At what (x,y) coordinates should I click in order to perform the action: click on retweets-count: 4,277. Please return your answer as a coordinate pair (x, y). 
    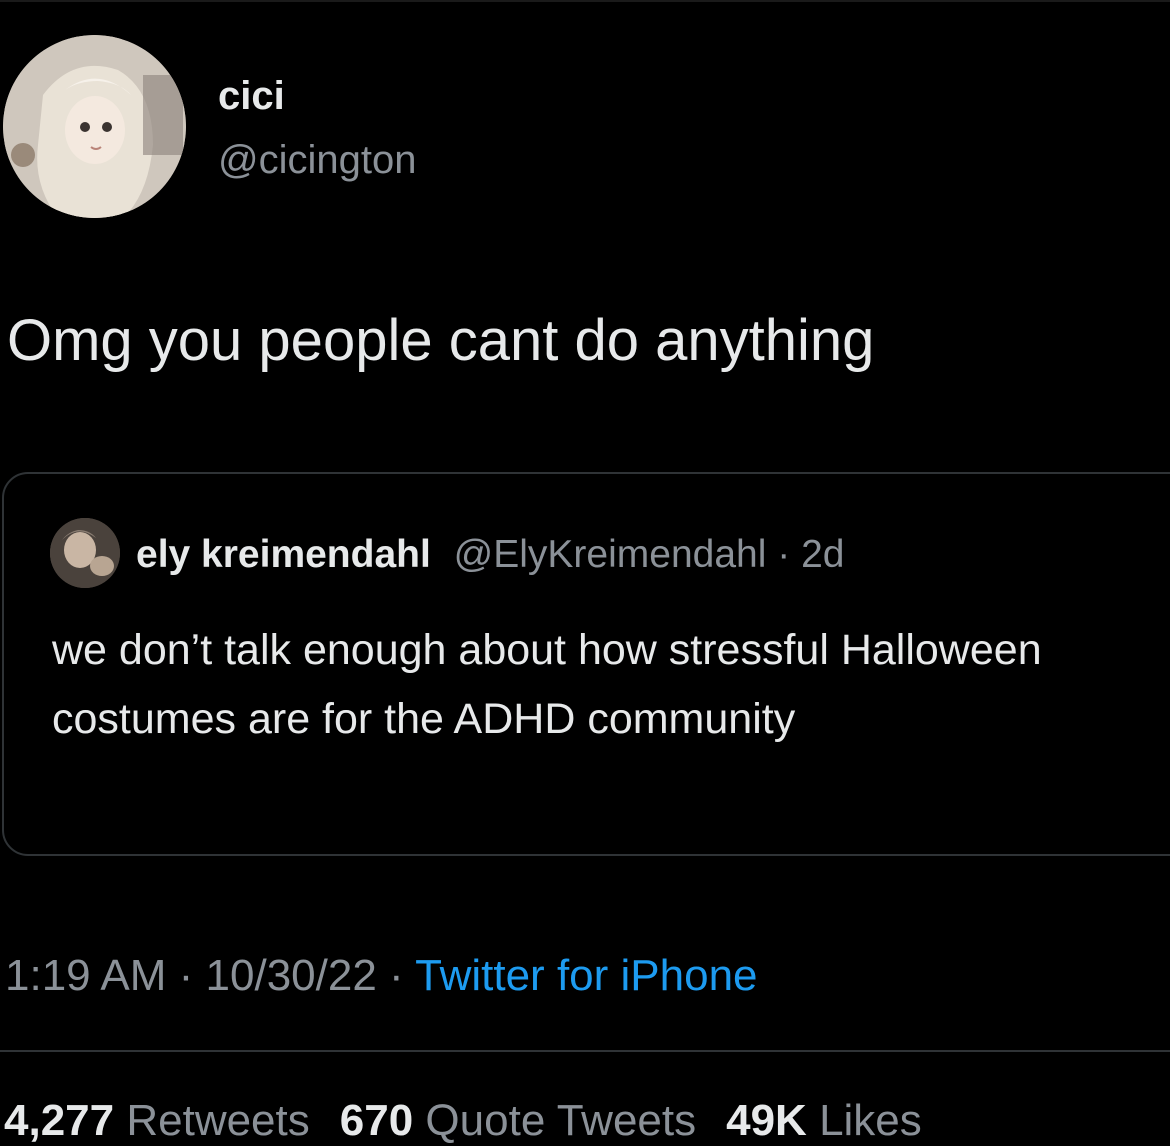
    Looking at the image, I should click on (59, 1120).